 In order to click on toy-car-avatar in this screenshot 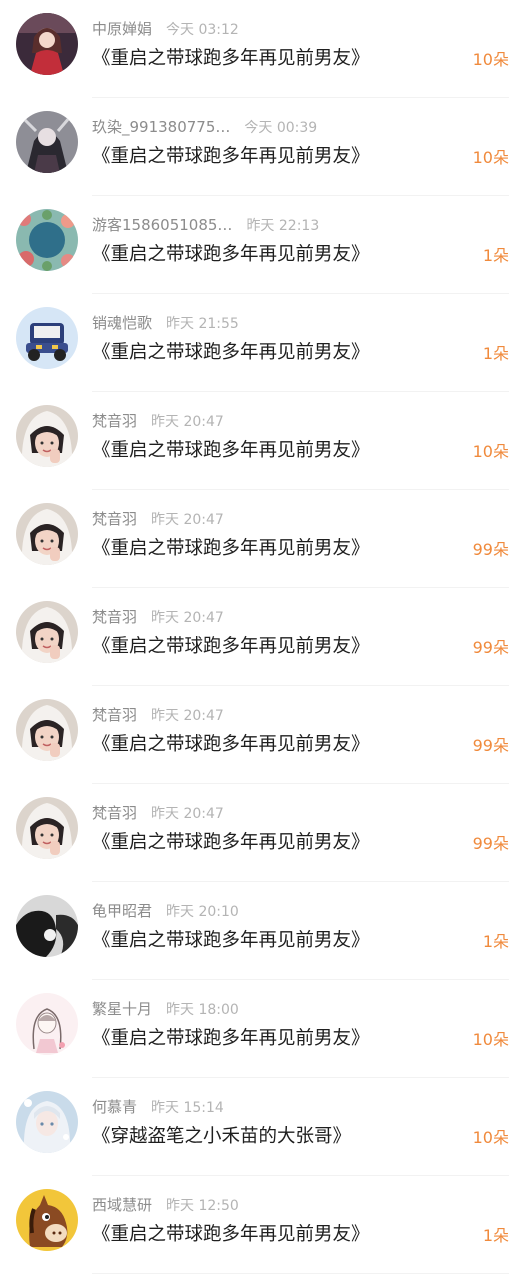, I will do `click(47, 338)`.